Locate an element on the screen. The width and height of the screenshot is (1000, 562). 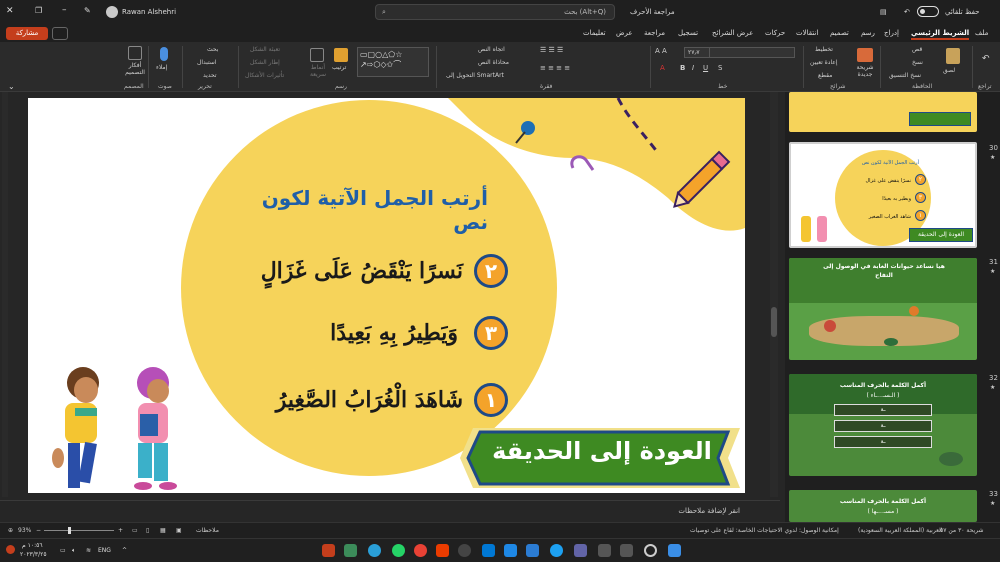
tab-slideshow: عرض الشرائح is located at coordinates (732, 33).